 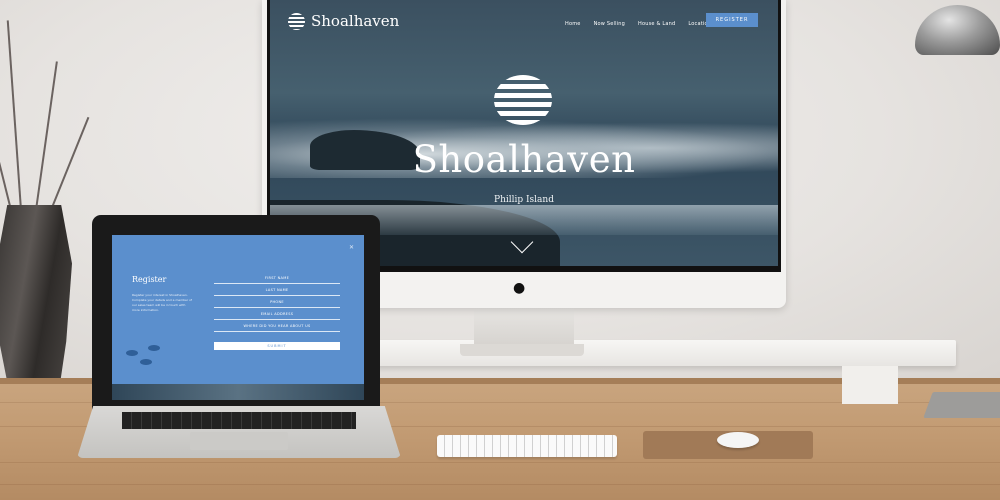 I want to click on wireless-mouse, so click(x=738, y=440).